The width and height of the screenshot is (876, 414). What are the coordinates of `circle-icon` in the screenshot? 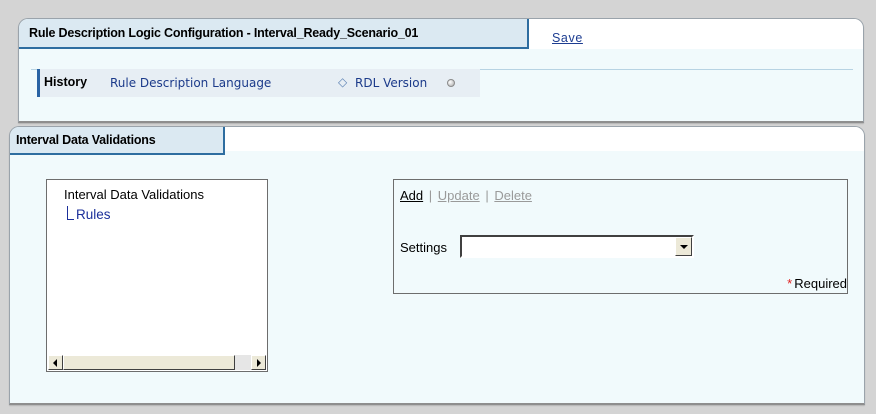 It's located at (451, 83).